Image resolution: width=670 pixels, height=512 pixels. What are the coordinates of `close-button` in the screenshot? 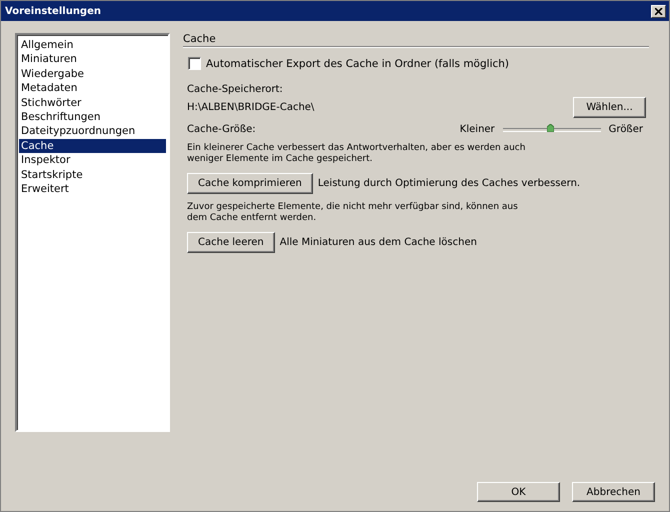 It's located at (658, 11).